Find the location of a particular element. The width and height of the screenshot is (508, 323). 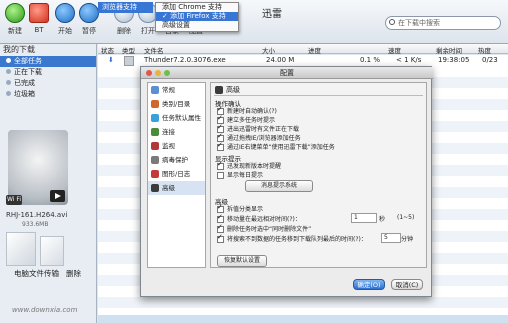

task-filename: Thunder7.2.0.3076.exe is located at coordinates (185, 60).